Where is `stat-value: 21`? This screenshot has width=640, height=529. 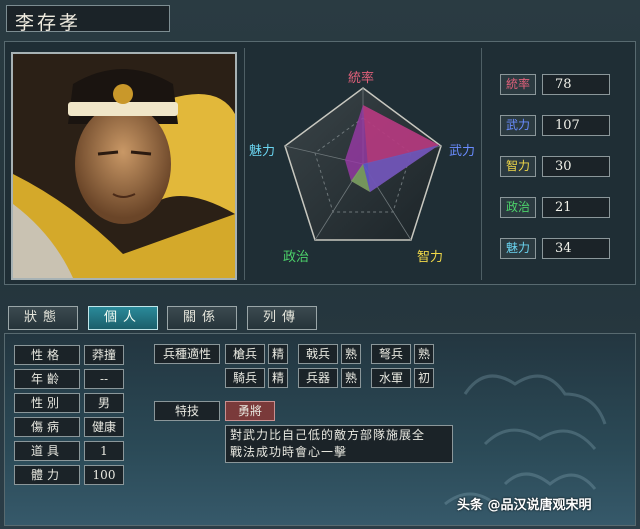 stat-value: 21 is located at coordinates (576, 207).